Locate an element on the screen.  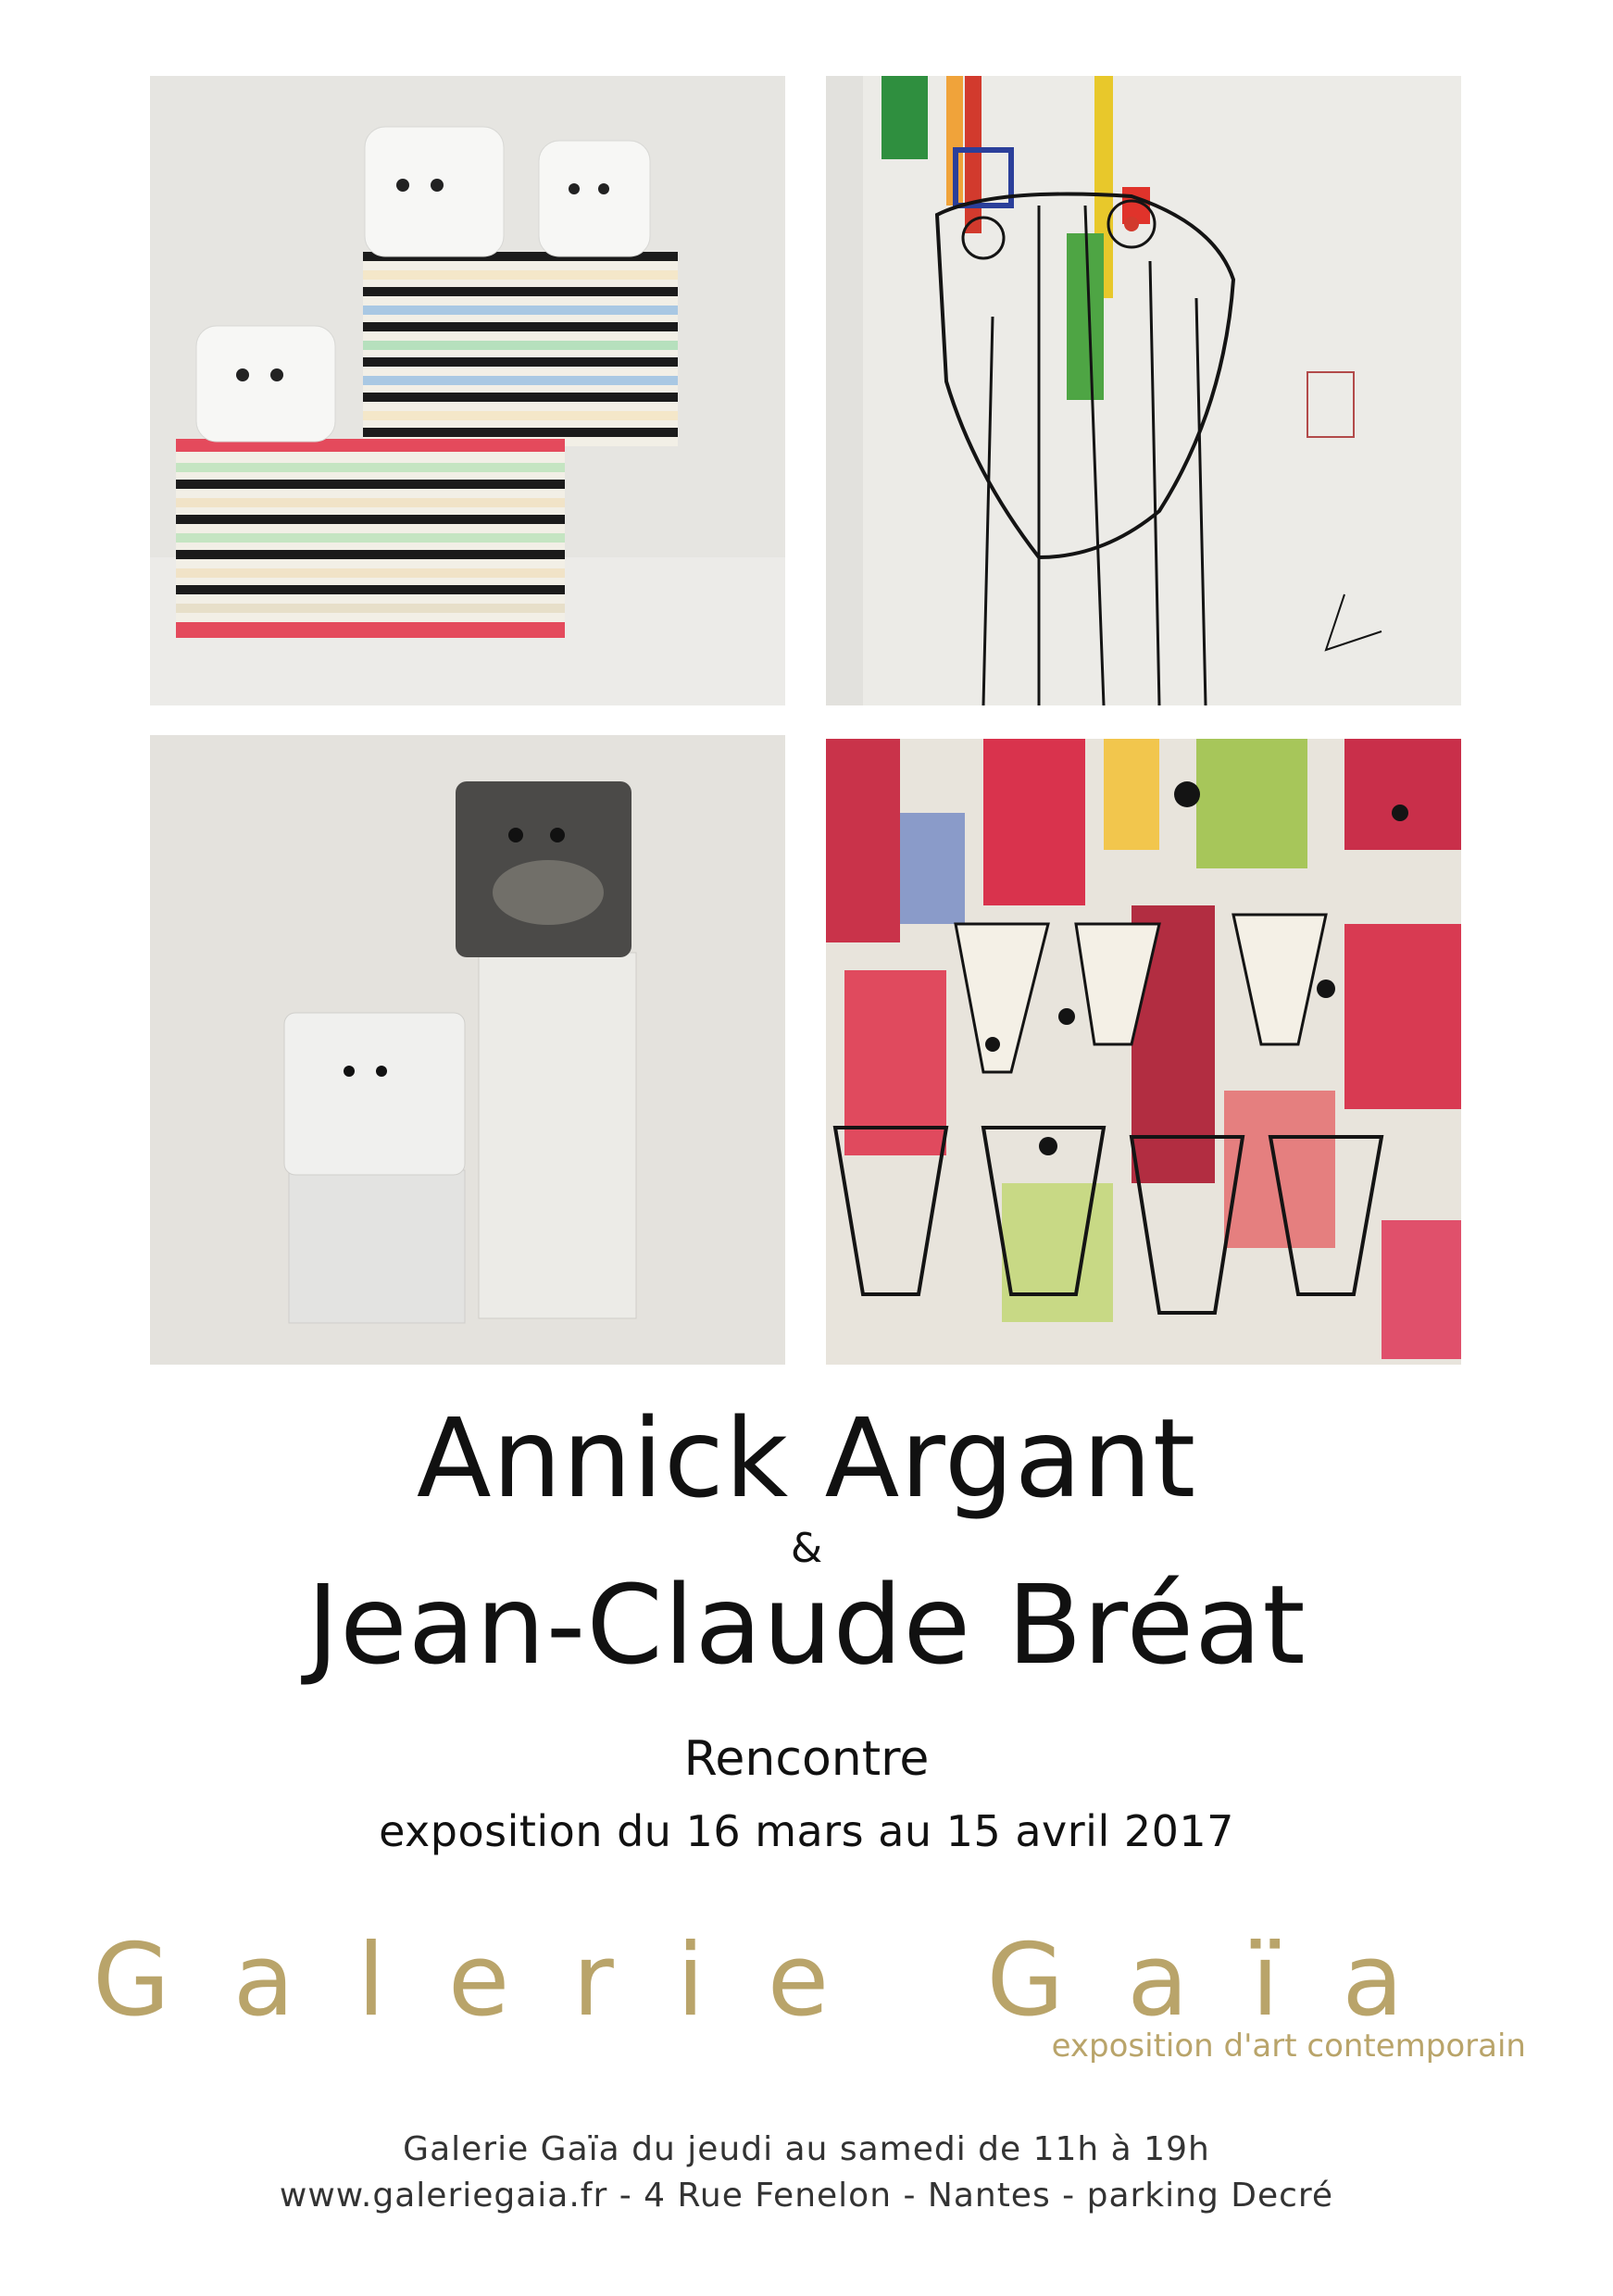
exhibition-dates: exposition du 16 mars au 15 avril 2017 is located at coordinates (806, 1831).